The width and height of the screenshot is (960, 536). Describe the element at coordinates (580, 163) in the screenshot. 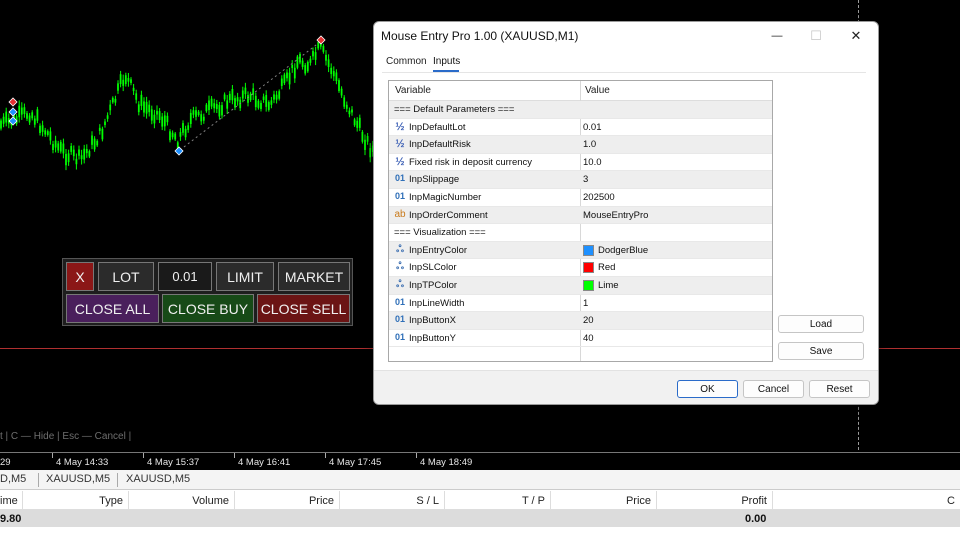

I see `grid-param-row: ½ Fixed risk in deposit currency 10.0` at that location.